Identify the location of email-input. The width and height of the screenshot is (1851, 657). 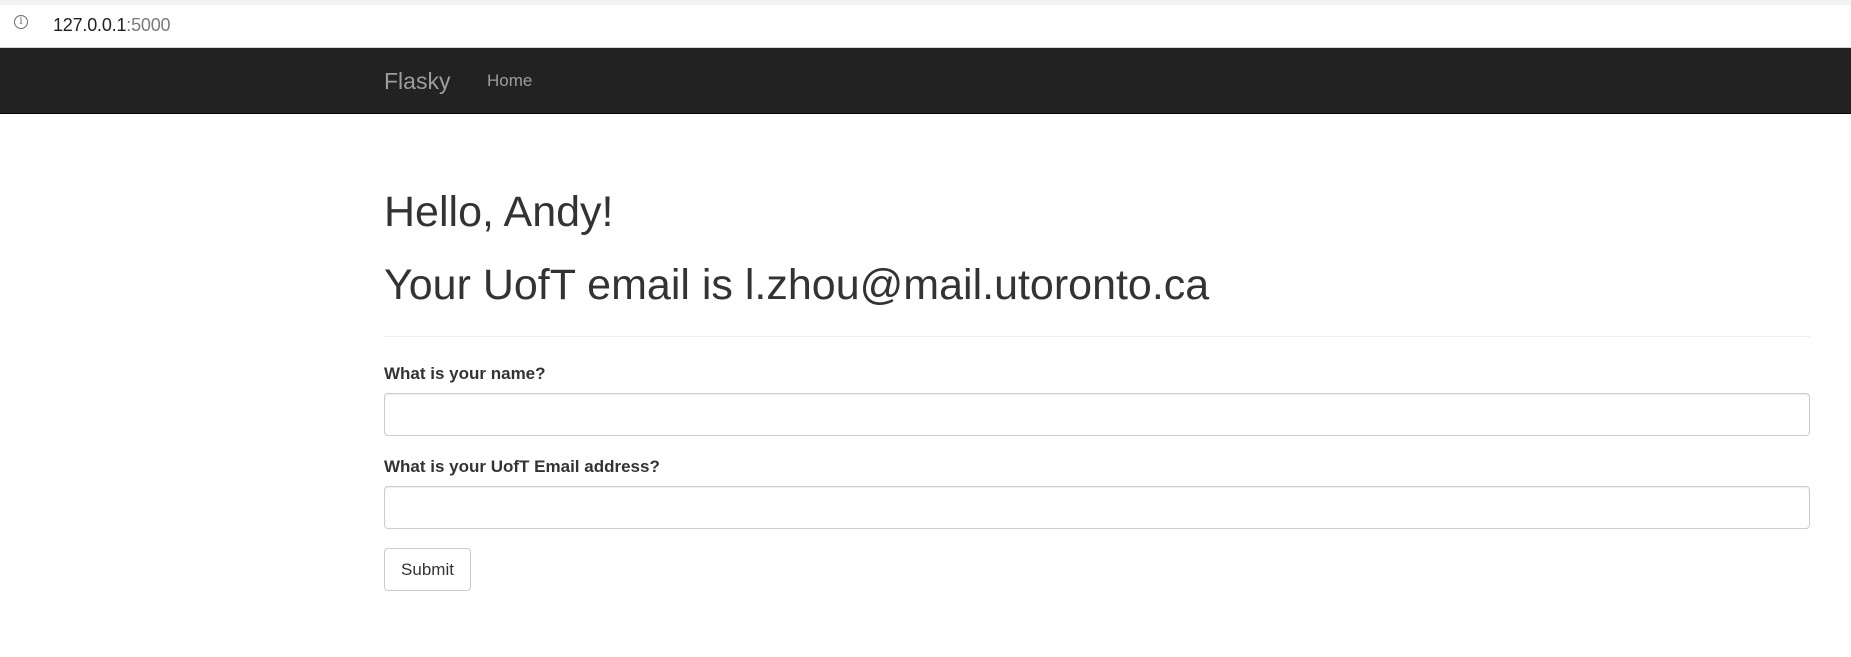
(1097, 507).